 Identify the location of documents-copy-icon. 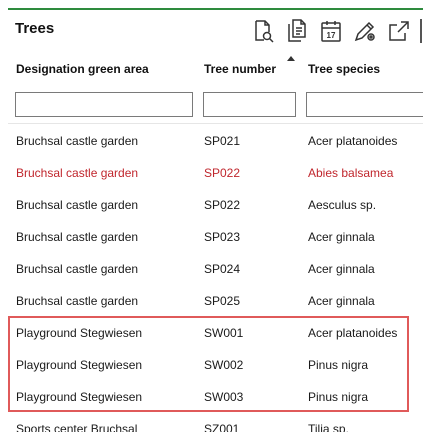
(297, 30).